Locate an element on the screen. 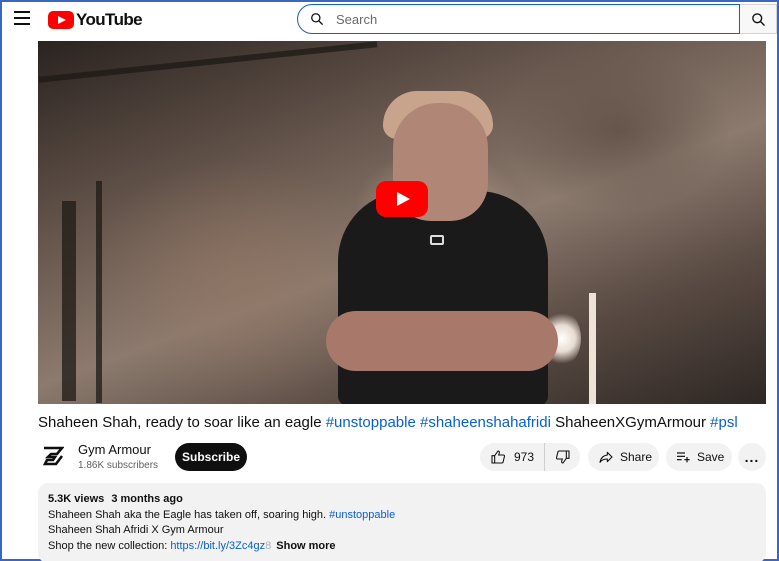 The width and height of the screenshot is (779, 561). show-more-button: Show more is located at coordinates (305, 546).